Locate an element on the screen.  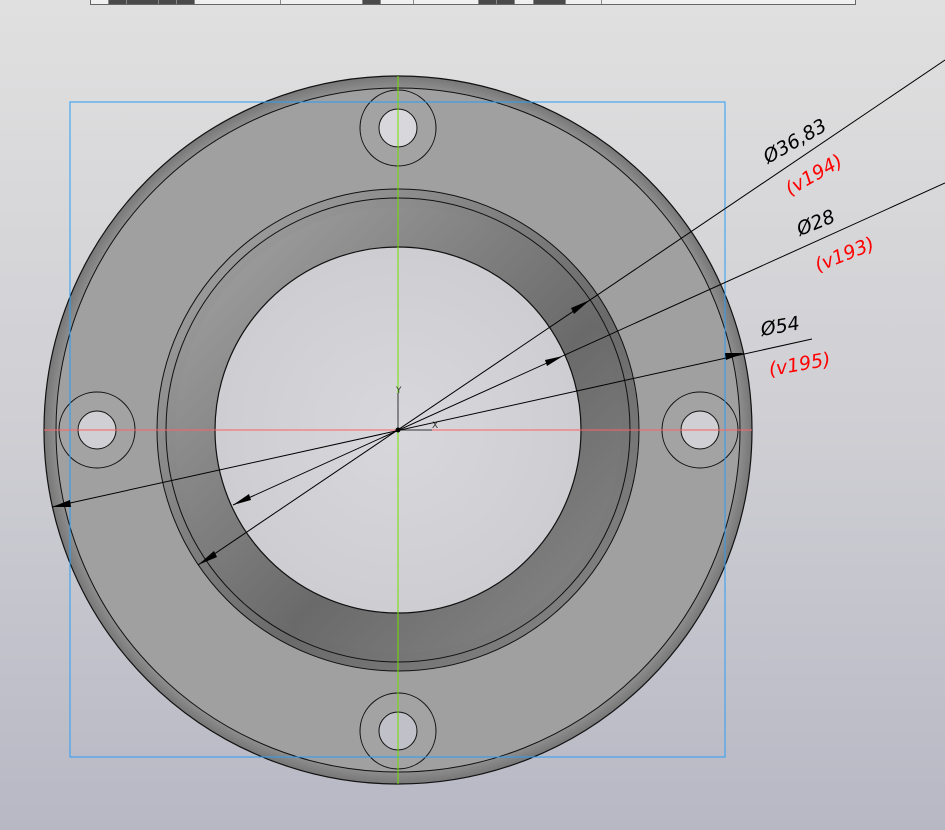
dimension-54: Ø54 (v195) is located at coordinates (795, 346).